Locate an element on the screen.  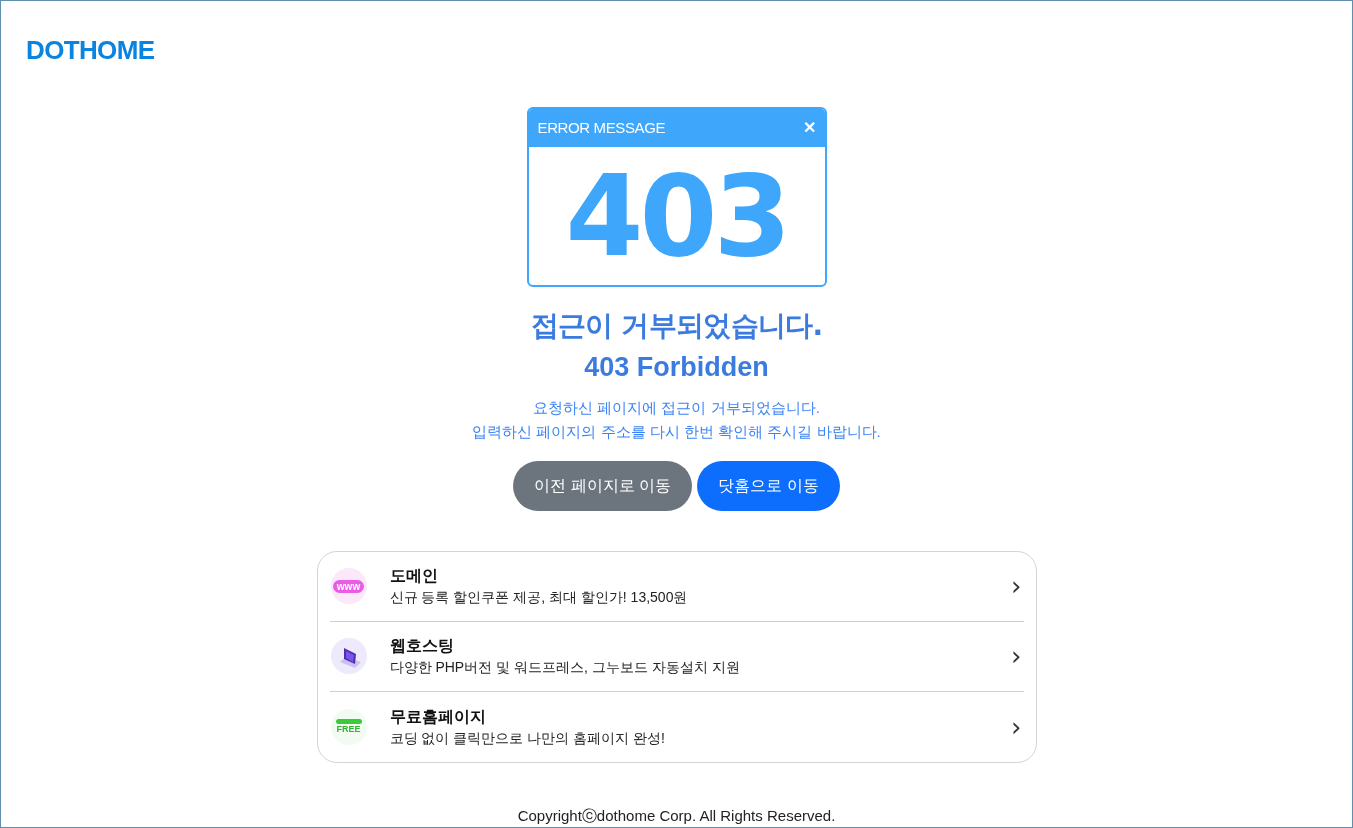
error-subheading: 403 Forbidden is located at coordinates (676, 367).